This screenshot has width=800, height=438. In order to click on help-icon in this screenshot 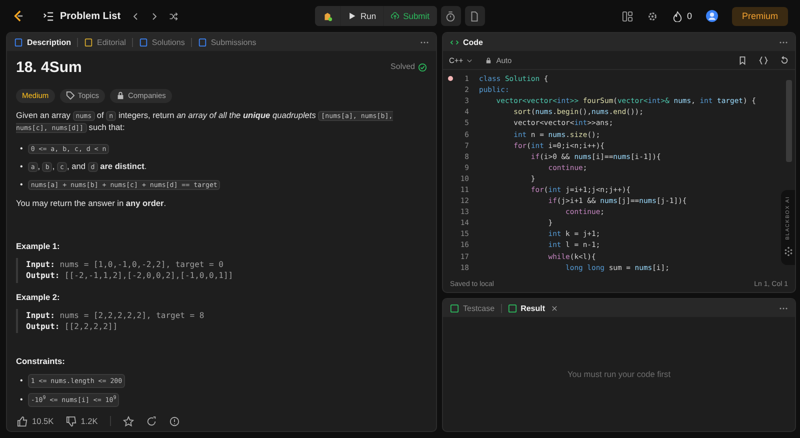, I will do `click(174, 421)`.